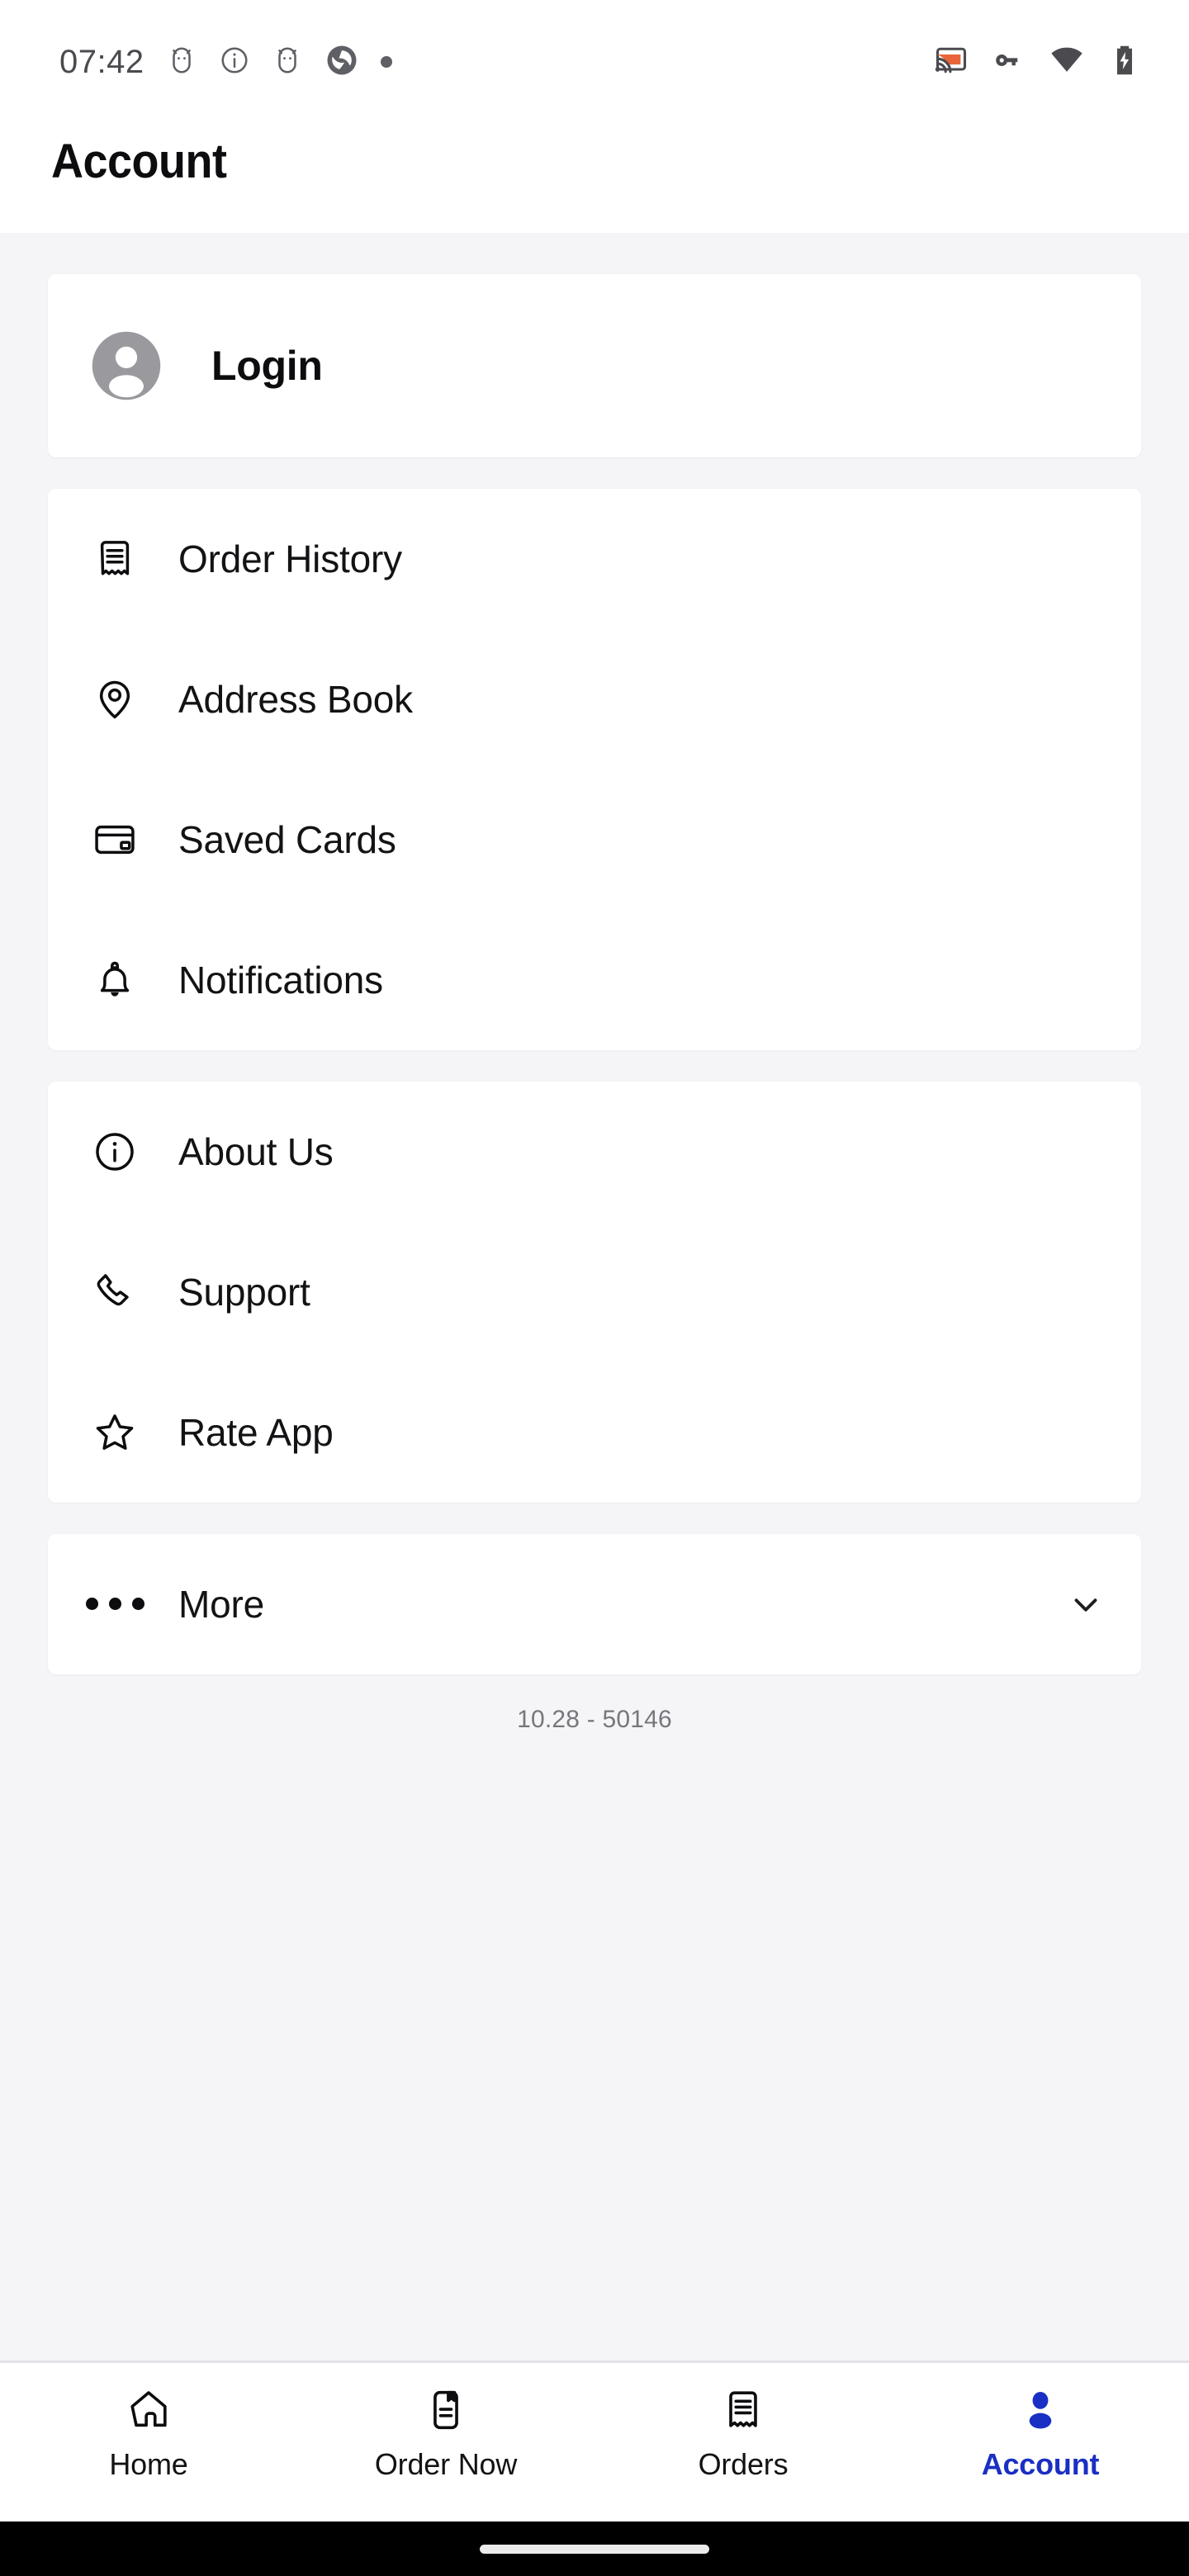 This screenshot has width=1189, height=2576. Describe the element at coordinates (114, 1292) in the screenshot. I see `phone-icon` at that location.